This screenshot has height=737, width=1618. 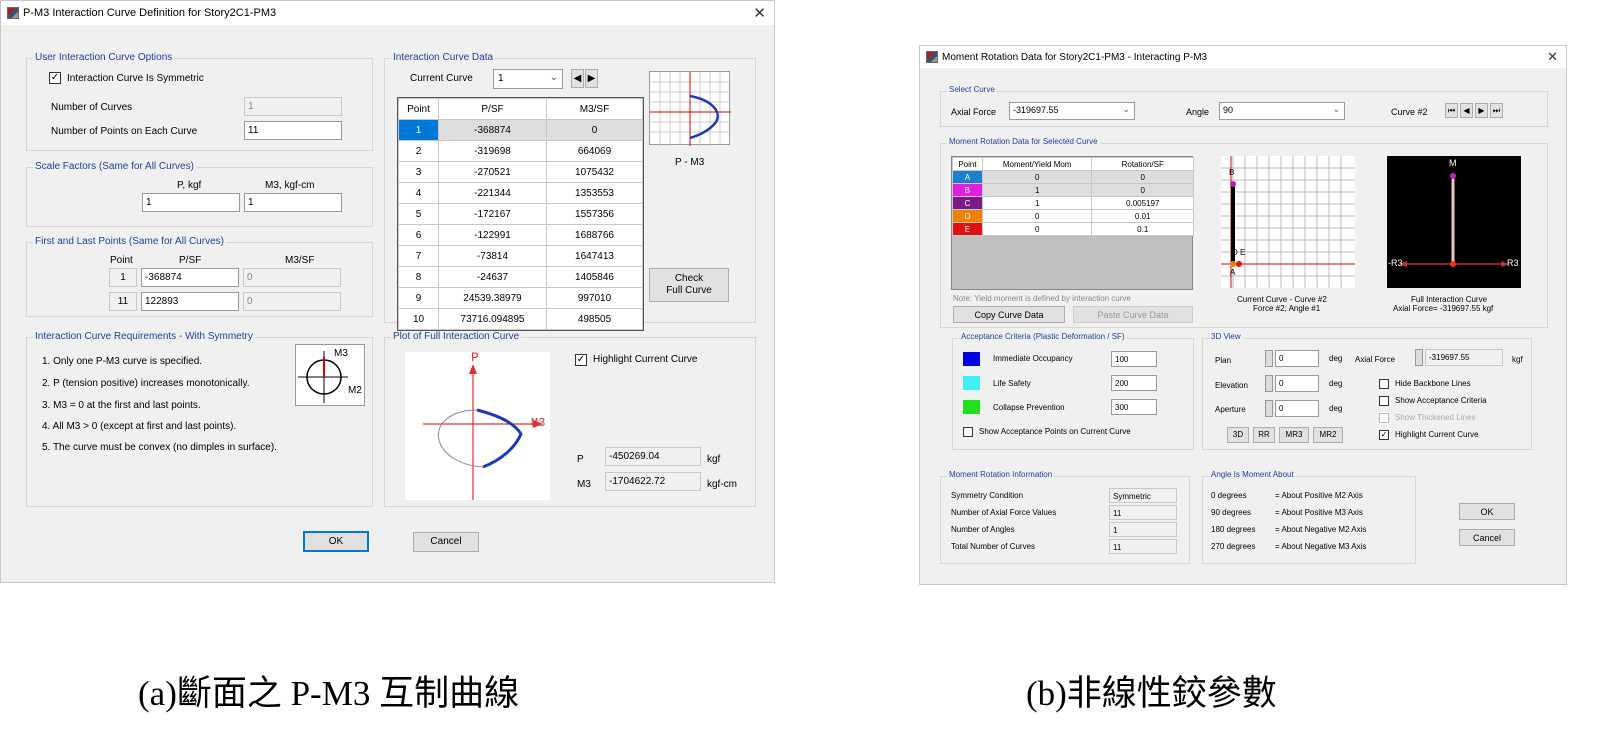 I want to click on num-points-field: 11, so click(x=293, y=130).